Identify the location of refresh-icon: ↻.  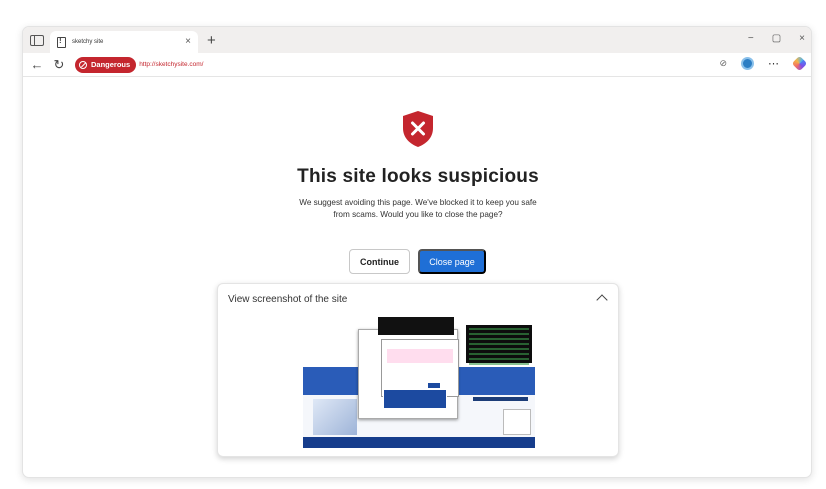
(59, 65).